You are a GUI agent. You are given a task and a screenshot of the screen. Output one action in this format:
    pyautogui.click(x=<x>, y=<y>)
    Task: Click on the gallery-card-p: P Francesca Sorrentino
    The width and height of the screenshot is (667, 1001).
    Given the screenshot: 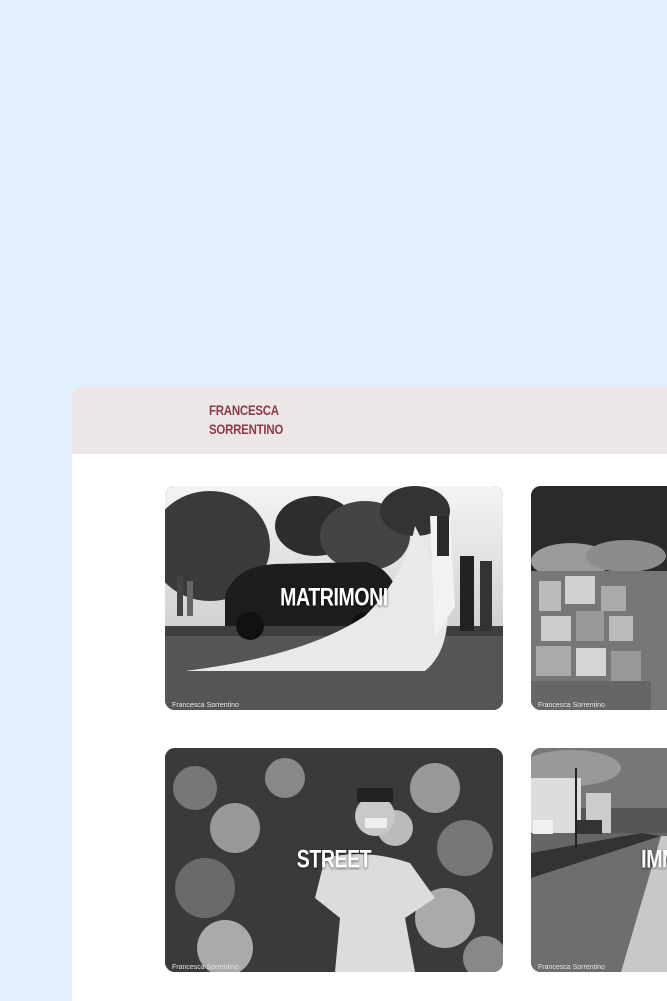 What is the action you would take?
    pyautogui.click(x=599, y=598)
    